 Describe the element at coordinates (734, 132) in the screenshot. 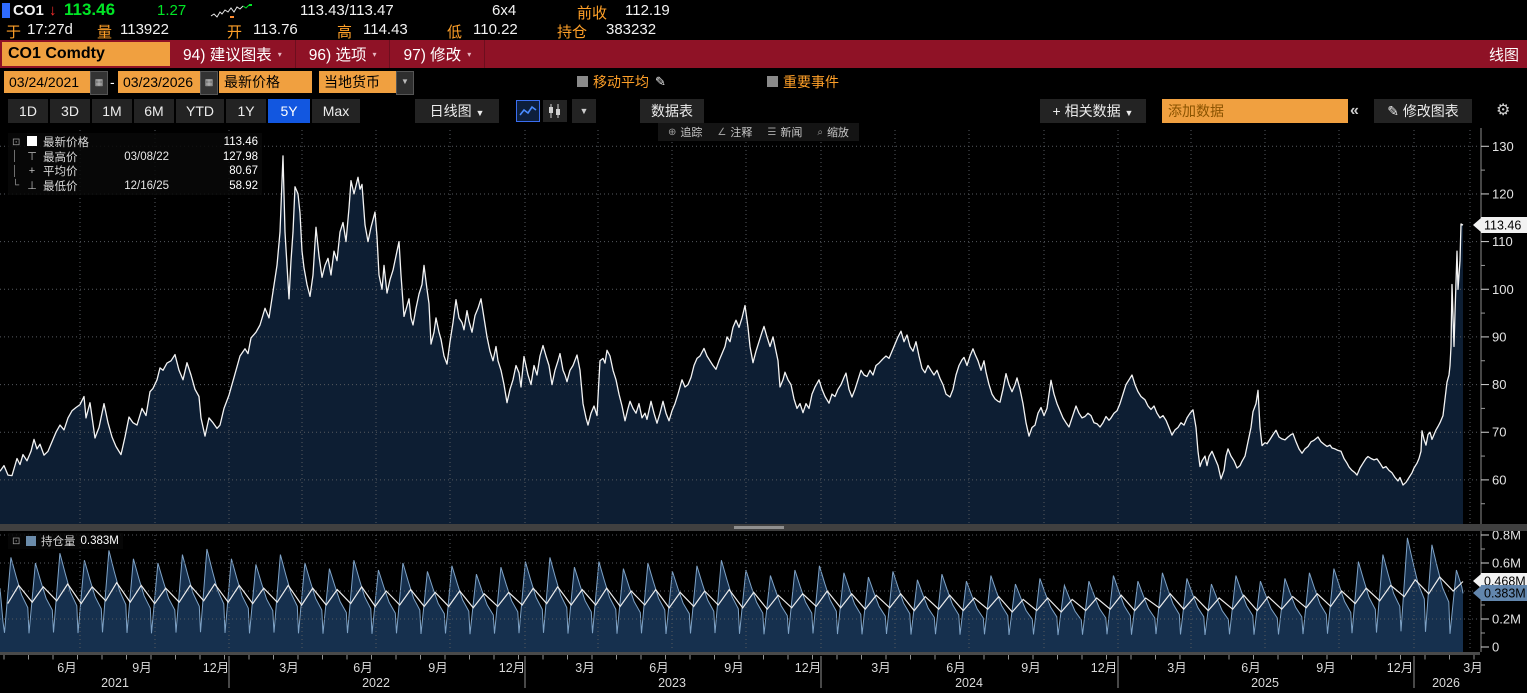

I see `annotate-tool: ∠ 注释` at that location.